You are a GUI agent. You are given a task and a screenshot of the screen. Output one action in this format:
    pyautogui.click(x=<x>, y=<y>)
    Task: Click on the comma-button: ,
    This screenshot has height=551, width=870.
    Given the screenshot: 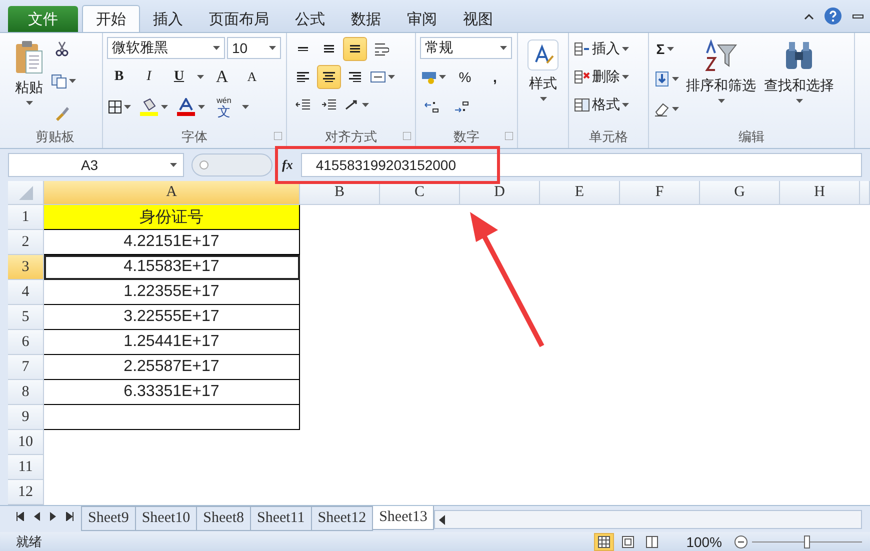 What is the action you would take?
    pyautogui.click(x=495, y=77)
    